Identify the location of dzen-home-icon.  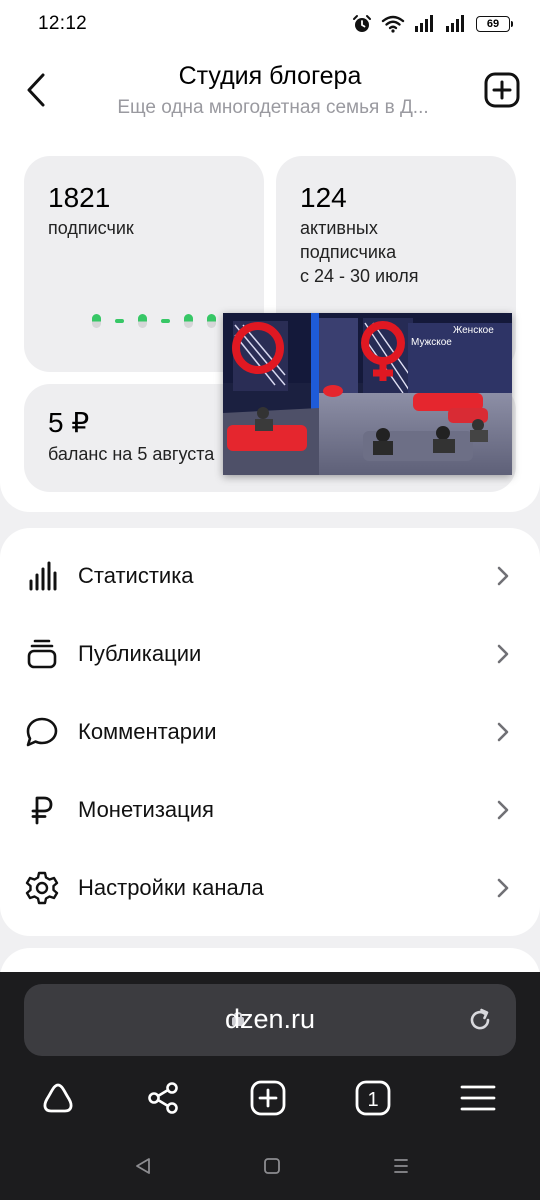
(58, 1098).